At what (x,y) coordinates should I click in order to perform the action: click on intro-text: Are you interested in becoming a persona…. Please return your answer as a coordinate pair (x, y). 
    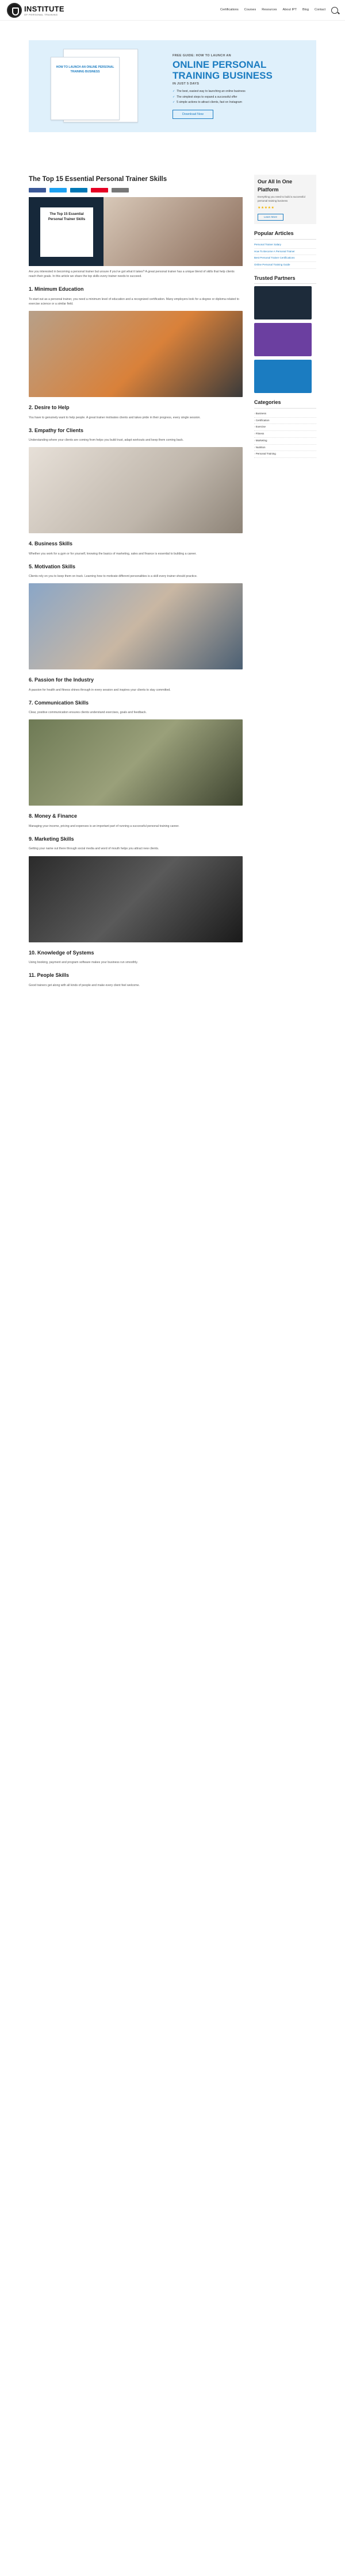
    Looking at the image, I should click on (132, 274).